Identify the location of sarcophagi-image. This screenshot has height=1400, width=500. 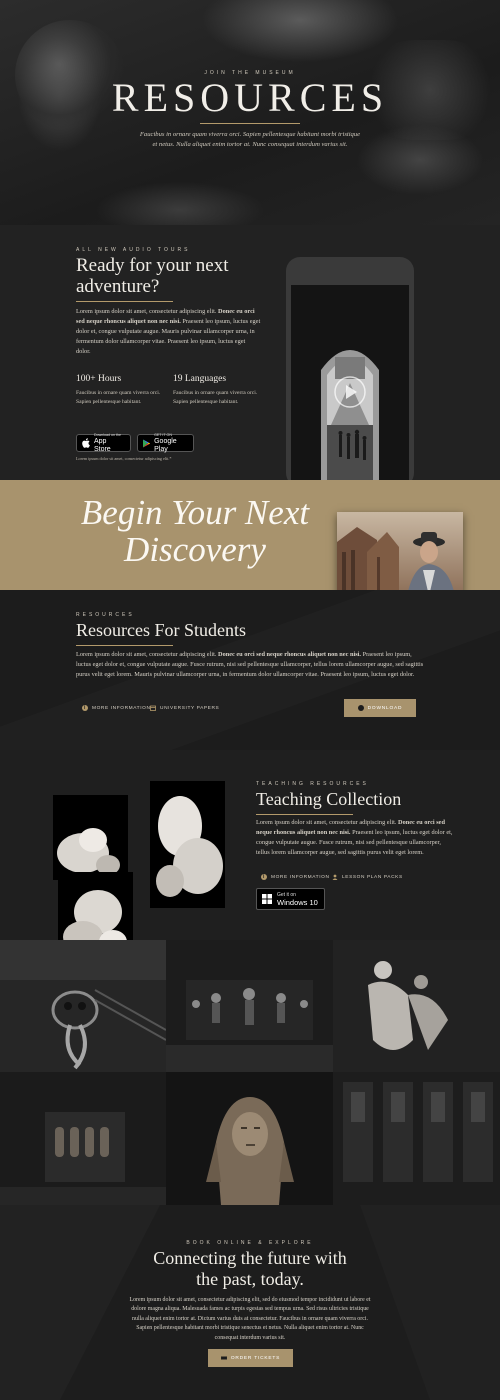
(83, 1138).